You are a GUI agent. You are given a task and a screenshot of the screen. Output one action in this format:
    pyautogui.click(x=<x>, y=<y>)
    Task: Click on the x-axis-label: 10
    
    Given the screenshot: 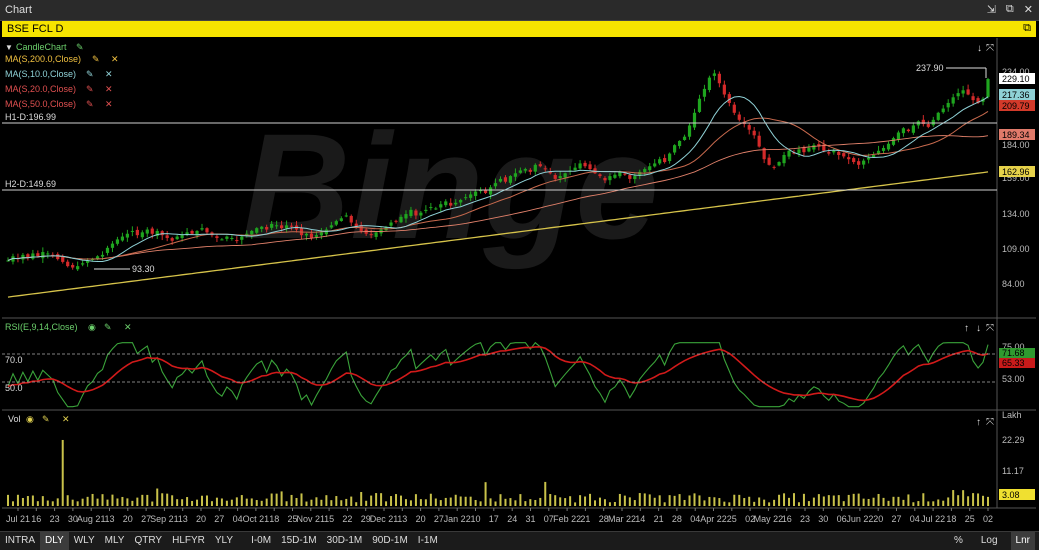 What is the action you would take?
    pyautogui.click(x=475, y=519)
    